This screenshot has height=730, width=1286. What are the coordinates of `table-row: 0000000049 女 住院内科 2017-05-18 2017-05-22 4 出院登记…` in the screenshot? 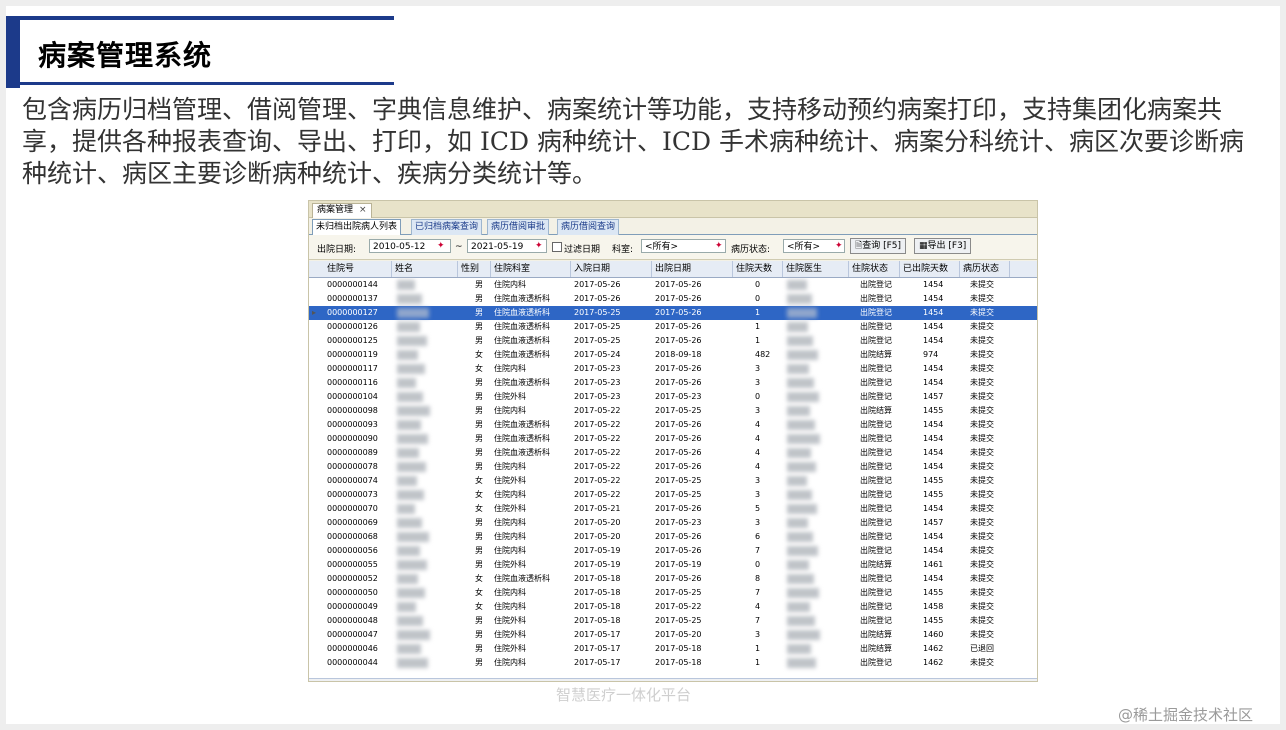 It's located at (673, 607).